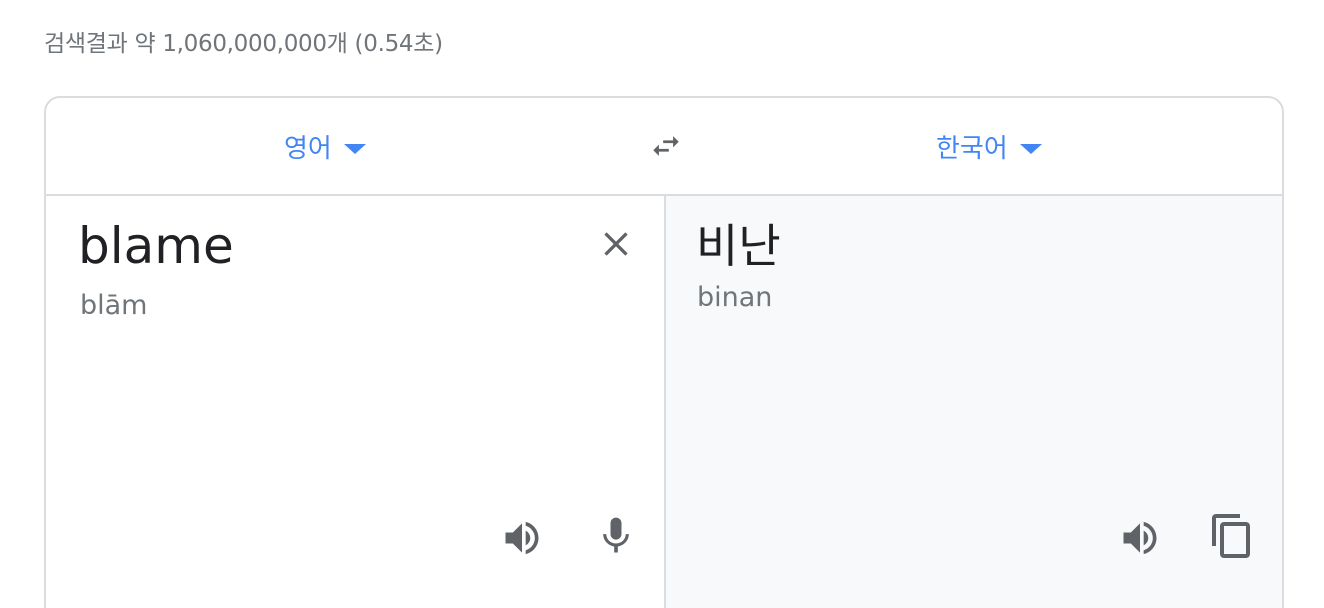  I want to click on translated-text: 비난, so click(738, 246).